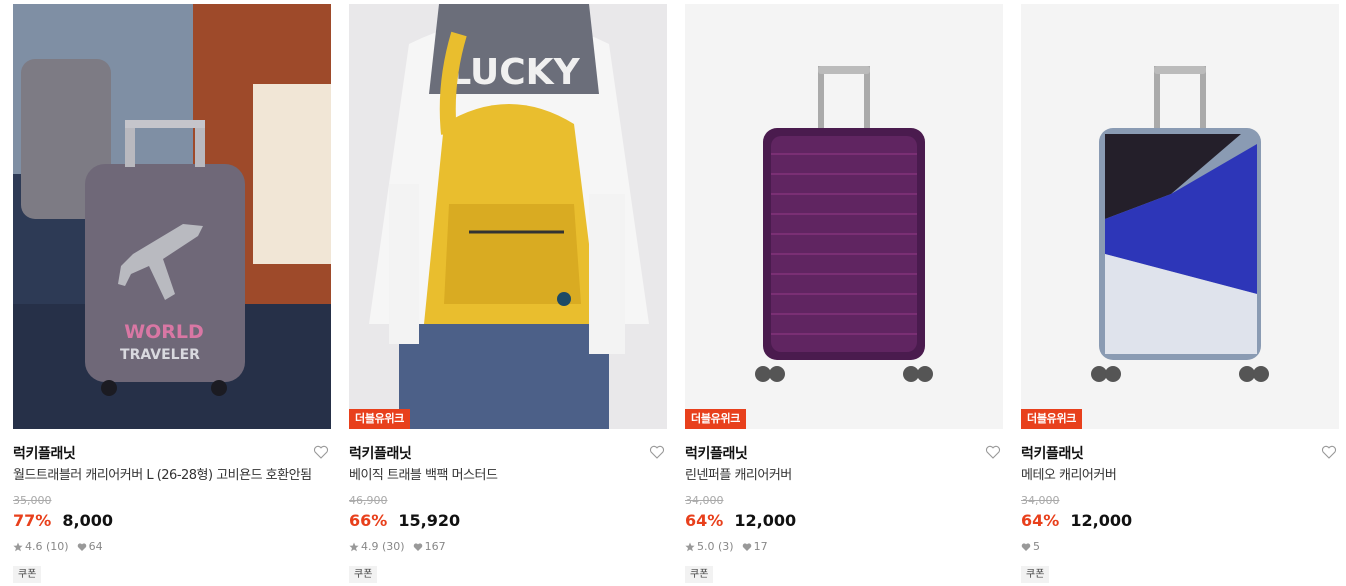 This screenshot has height=586, width=1346. What do you see at coordinates (429, 520) in the screenshot?
I see `sale-price: 15,920` at bounding box center [429, 520].